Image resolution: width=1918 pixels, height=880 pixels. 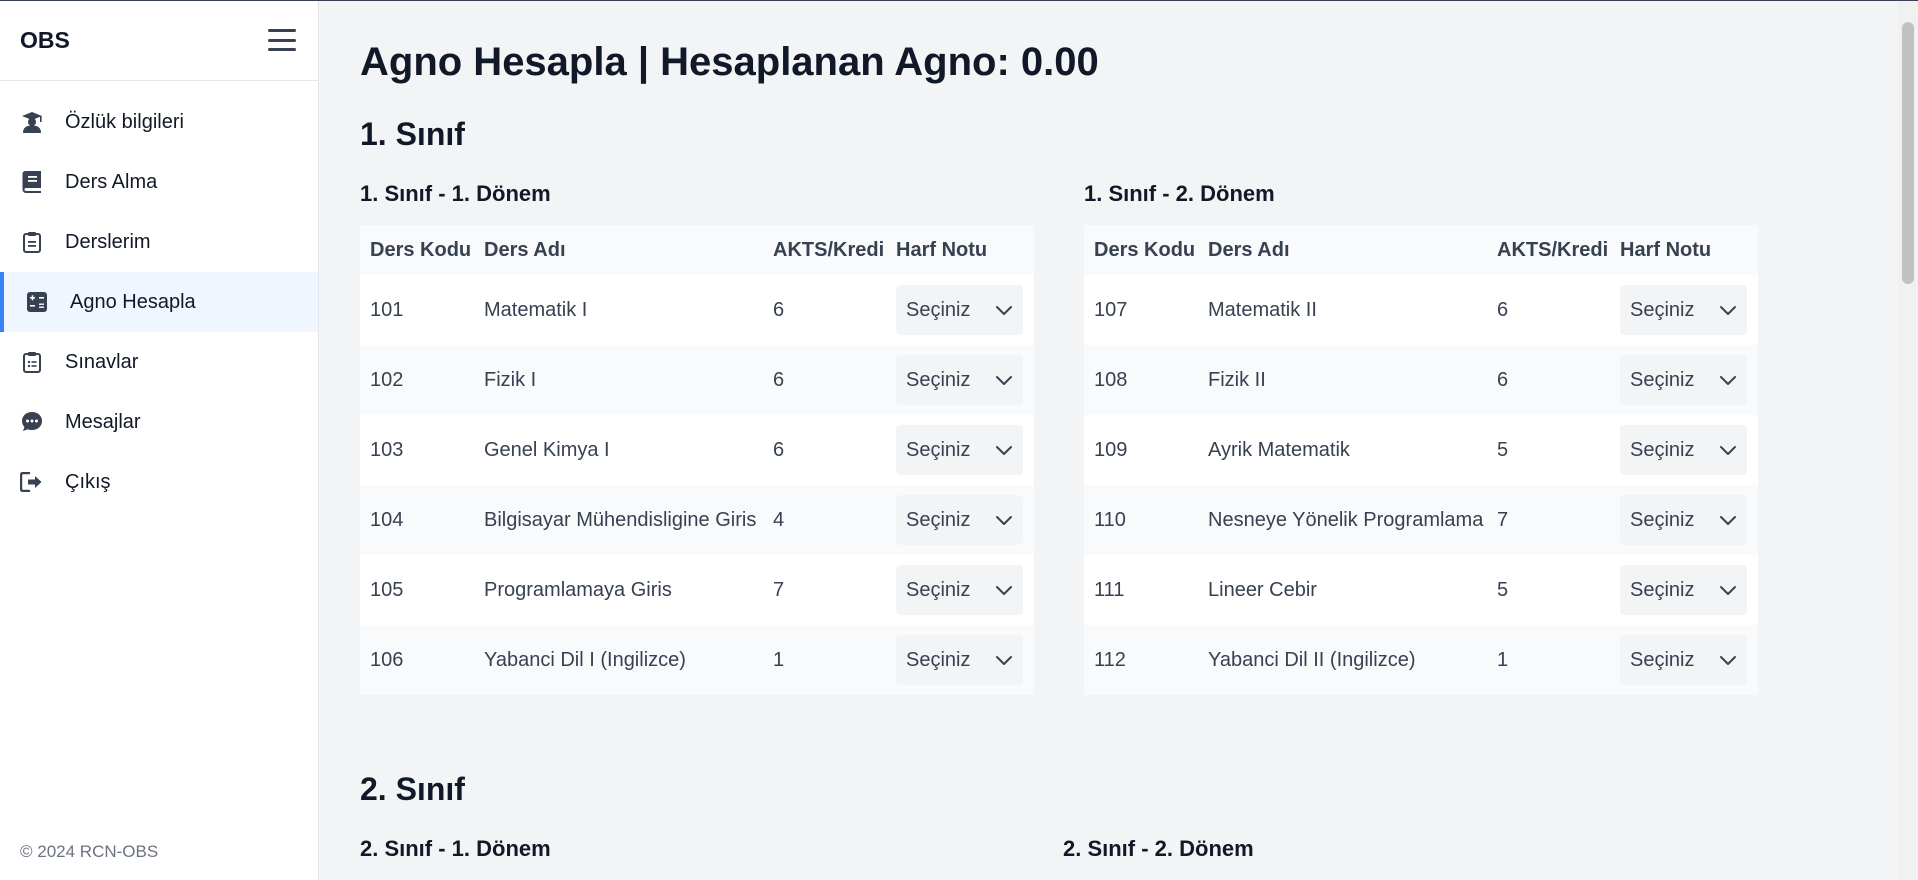 I want to click on course-code: 105, so click(x=387, y=589).